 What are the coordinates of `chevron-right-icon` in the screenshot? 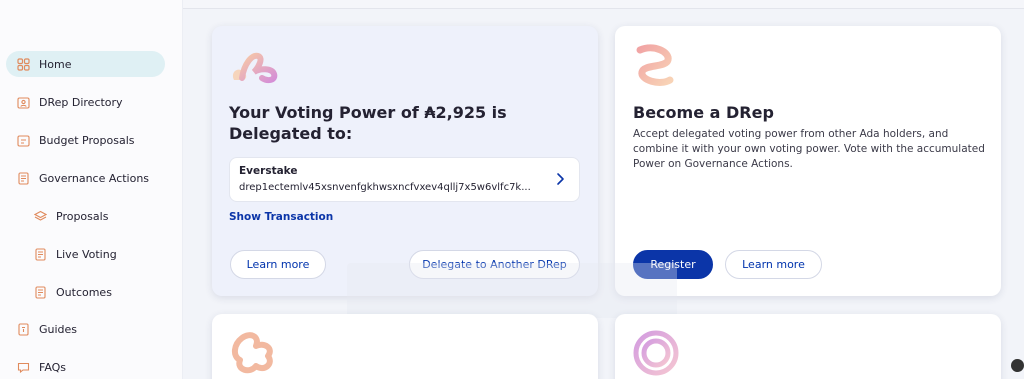 It's located at (560, 179).